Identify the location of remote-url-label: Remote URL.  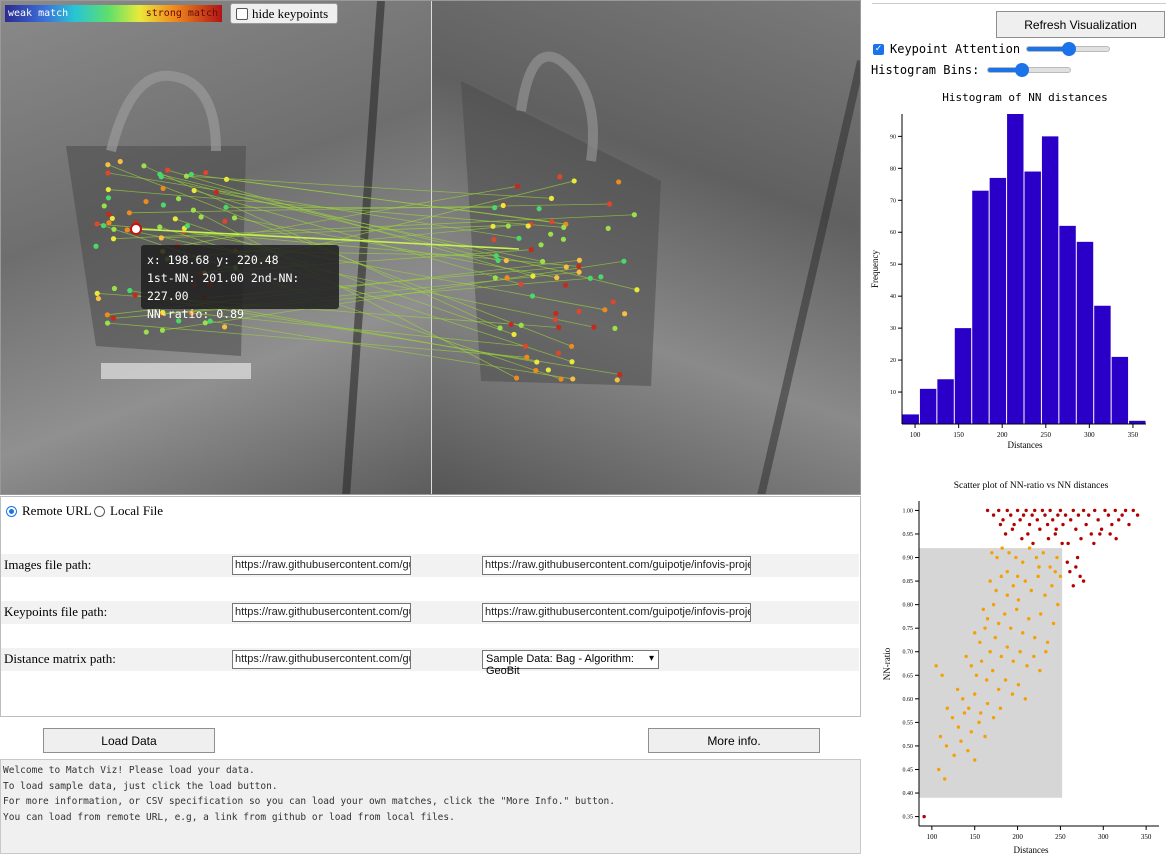
(57, 510).